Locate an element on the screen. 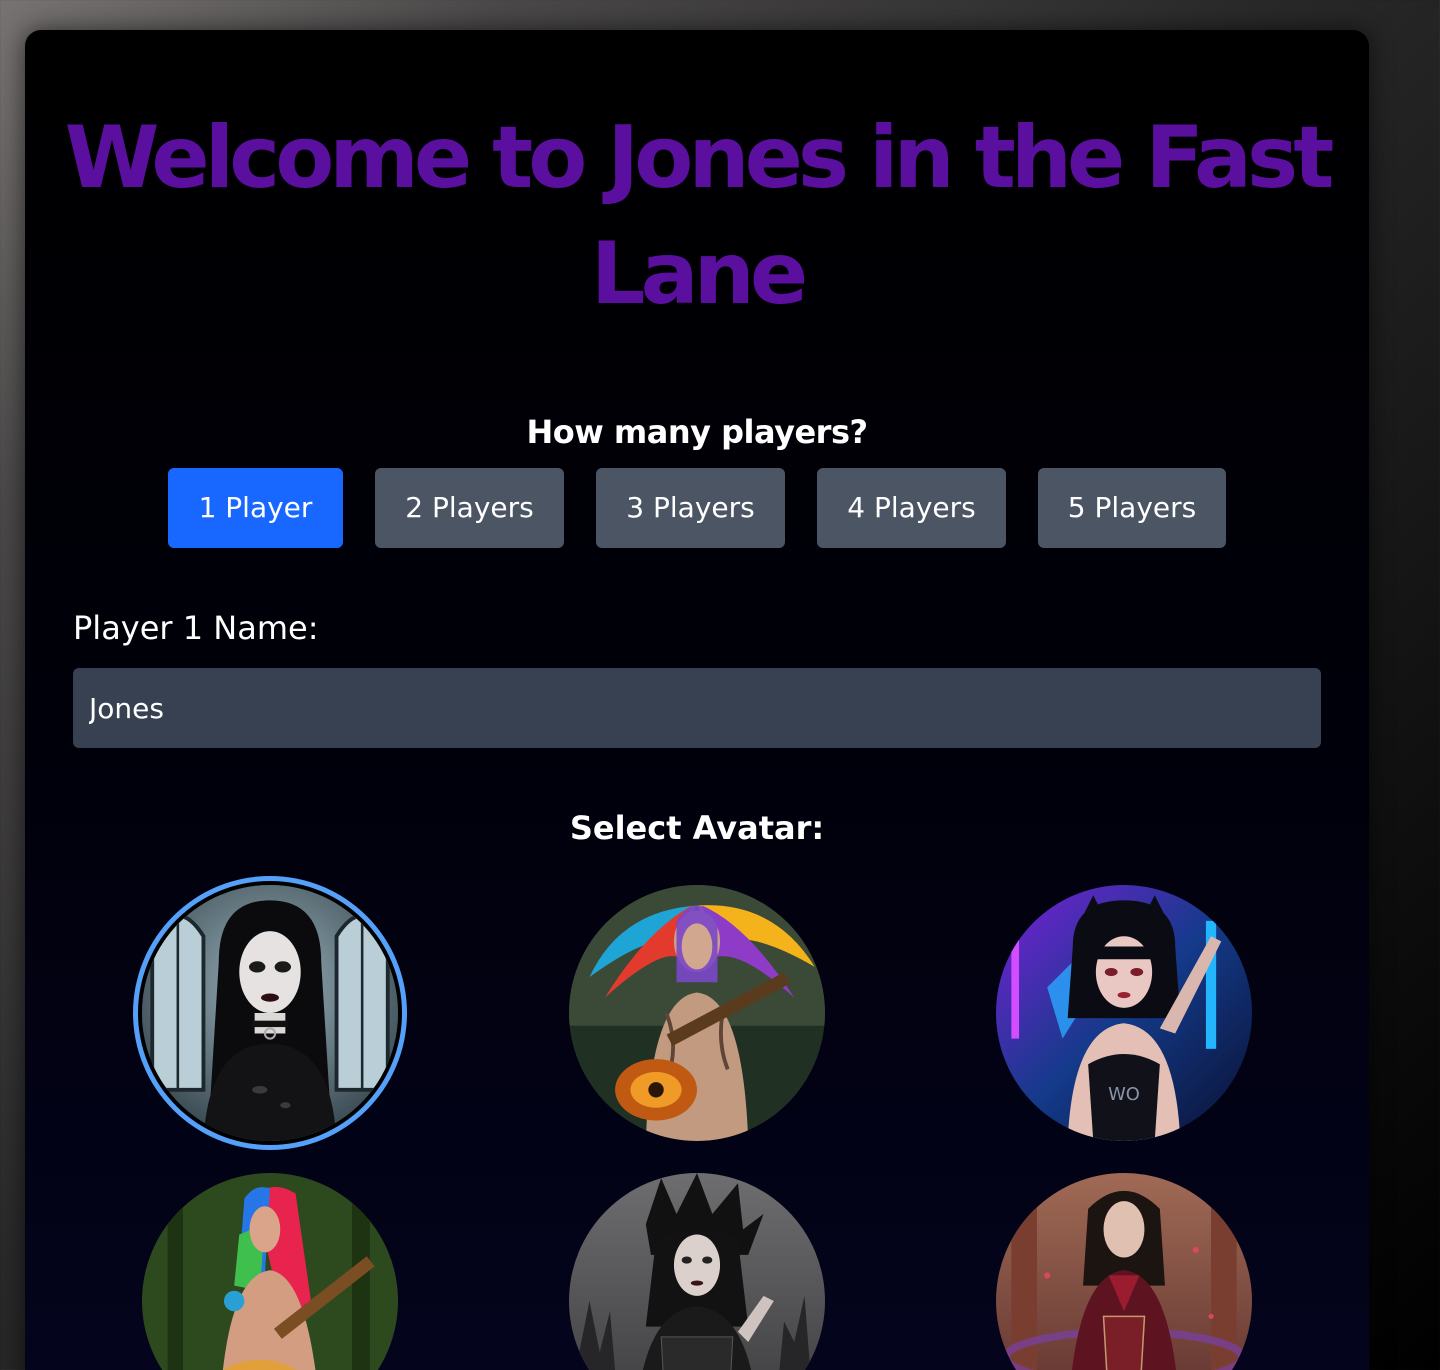 This screenshot has height=1370, width=1440. rainbow-hair-guitarist-avatar is located at coordinates (697, 1013).